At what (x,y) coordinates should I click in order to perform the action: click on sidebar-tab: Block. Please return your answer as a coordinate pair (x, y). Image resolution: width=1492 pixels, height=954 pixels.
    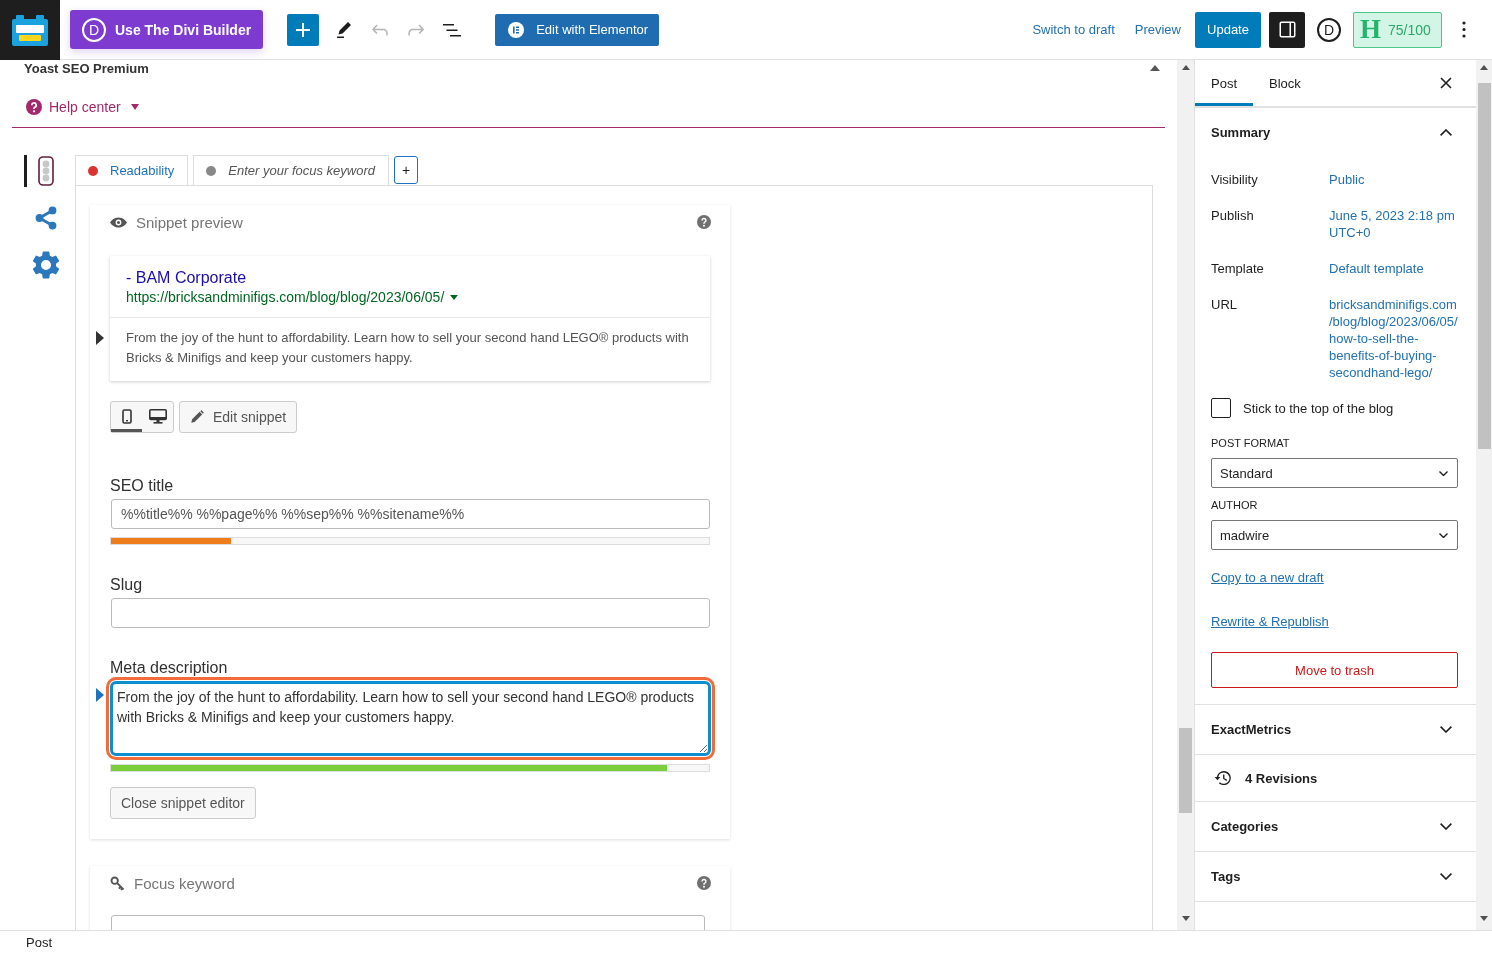
    Looking at the image, I should click on (1285, 83).